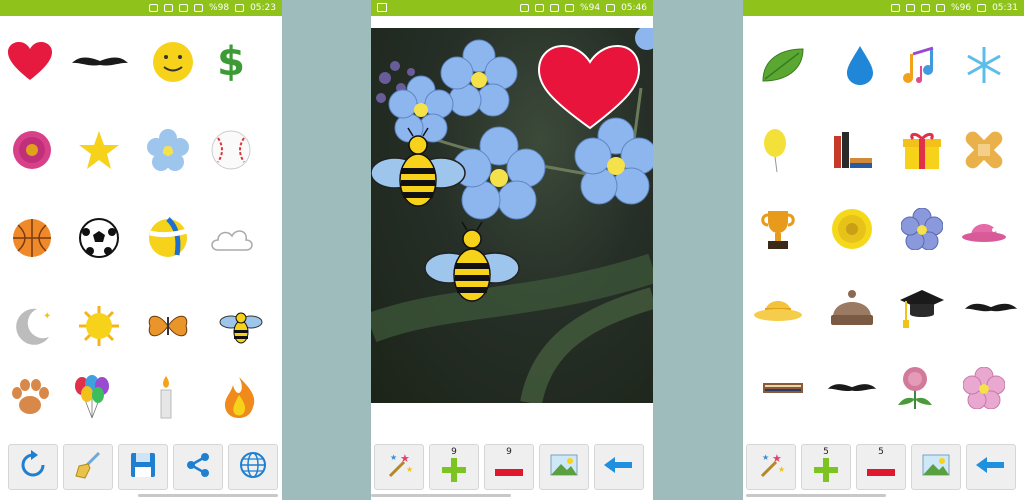 The width and height of the screenshot is (1024, 500). Describe the element at coordinates (92, 397) in the screenshot. I see `balloons-sticker` at that location.